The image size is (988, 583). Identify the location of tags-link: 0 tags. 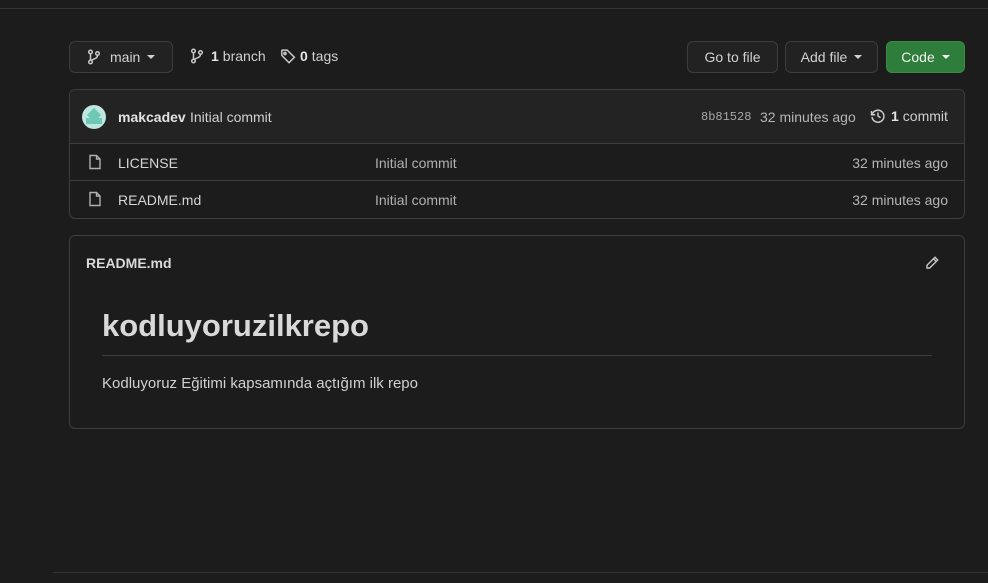
(309, 56).